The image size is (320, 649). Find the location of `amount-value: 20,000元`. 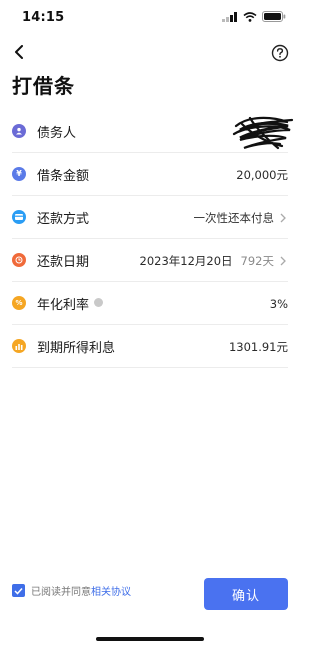

amount-value: 20,000元 is located at coordinates (262, 174).